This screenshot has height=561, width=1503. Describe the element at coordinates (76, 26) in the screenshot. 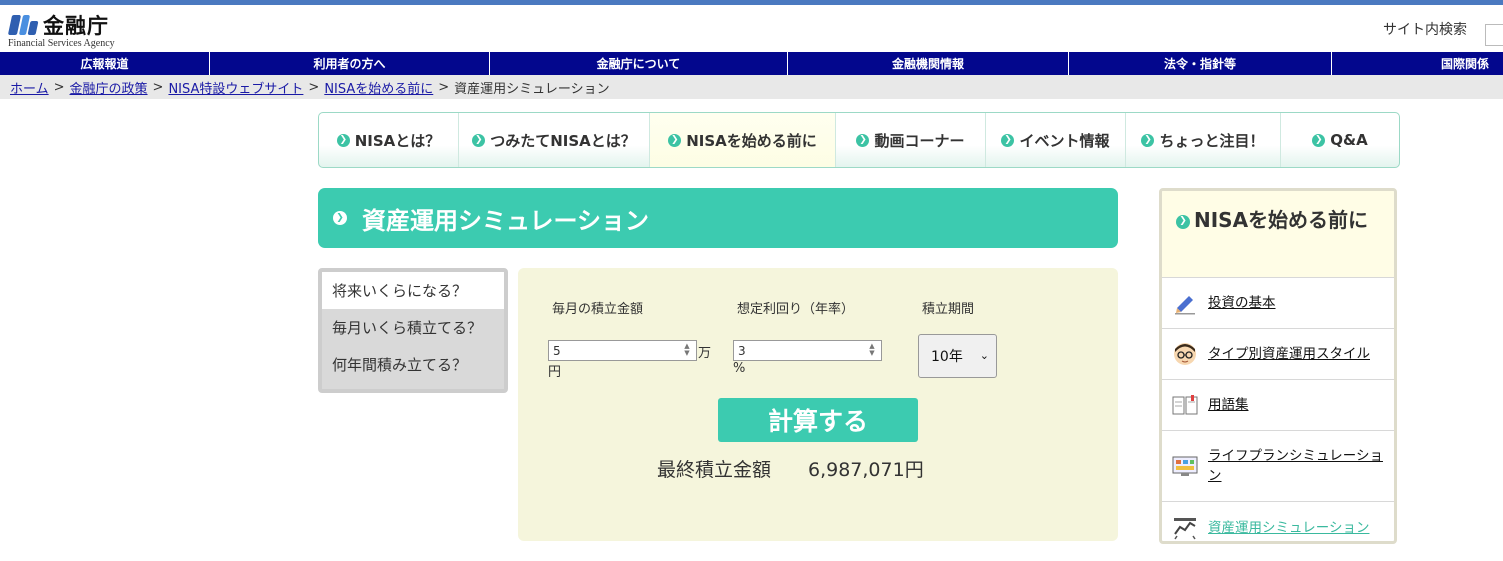

I see `logo-title: 金融庁` at that location.